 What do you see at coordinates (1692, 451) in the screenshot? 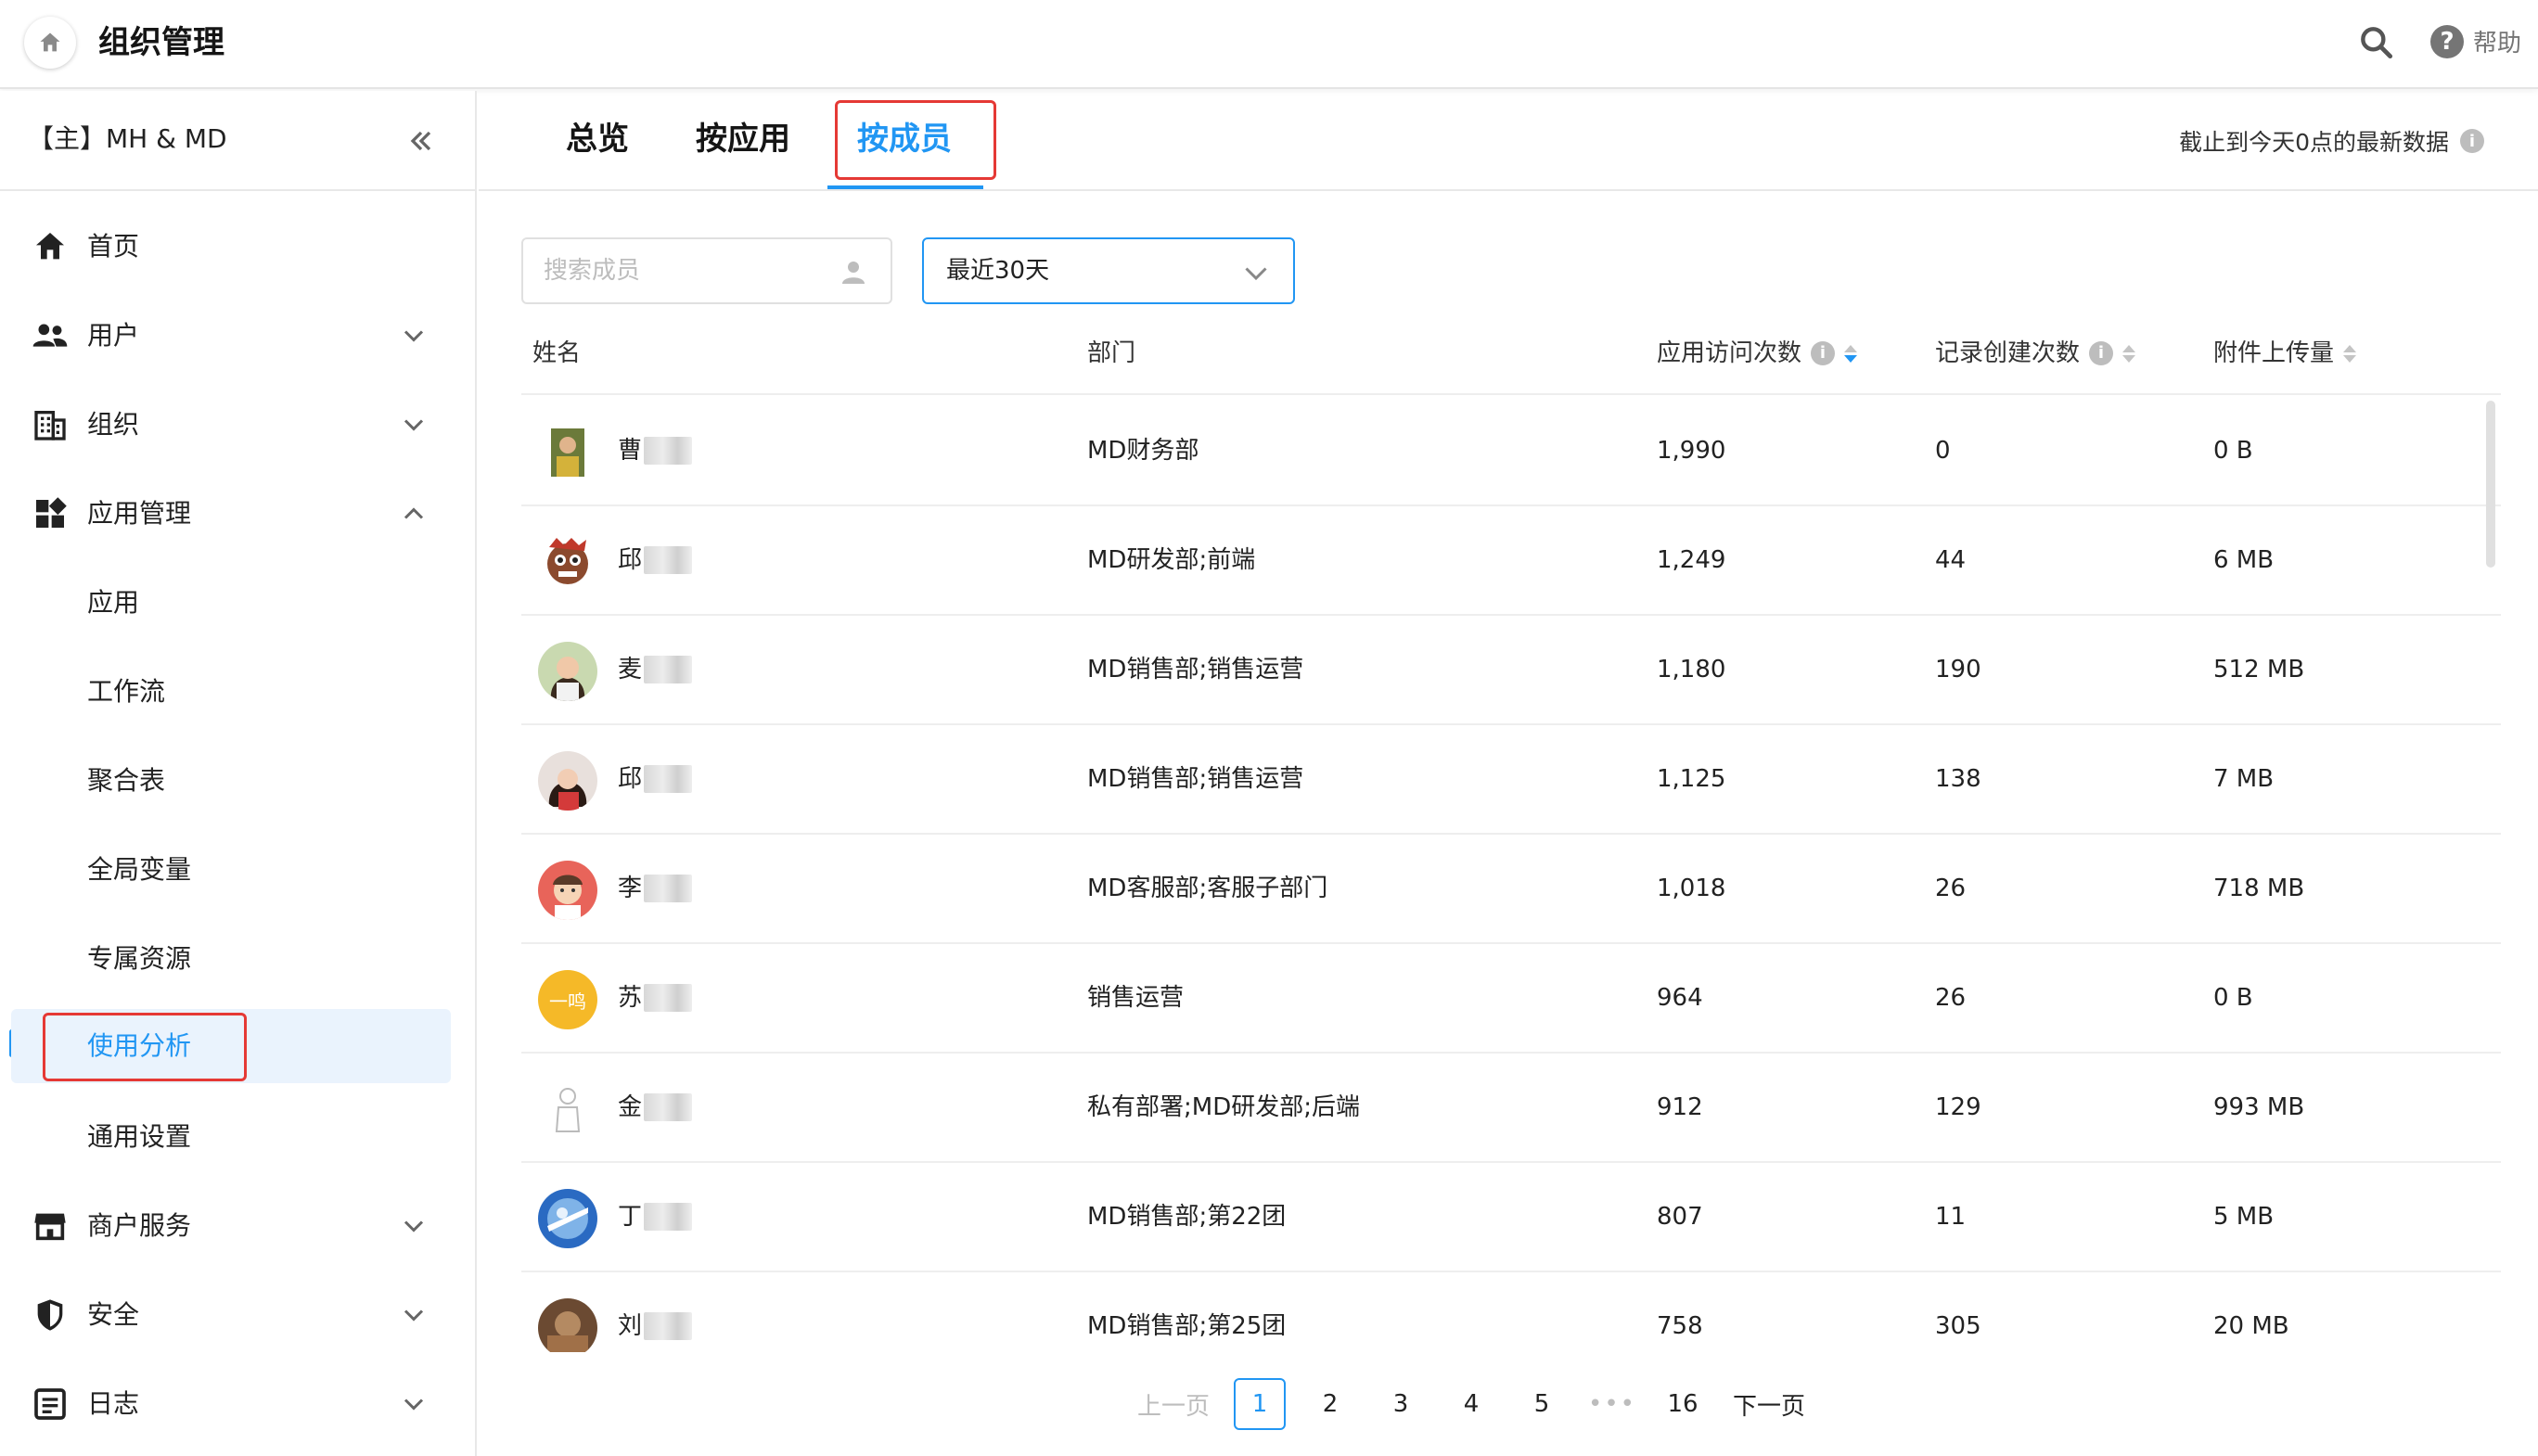
I see `visits-cell: 1,990` at bounding box center [1692, 451].